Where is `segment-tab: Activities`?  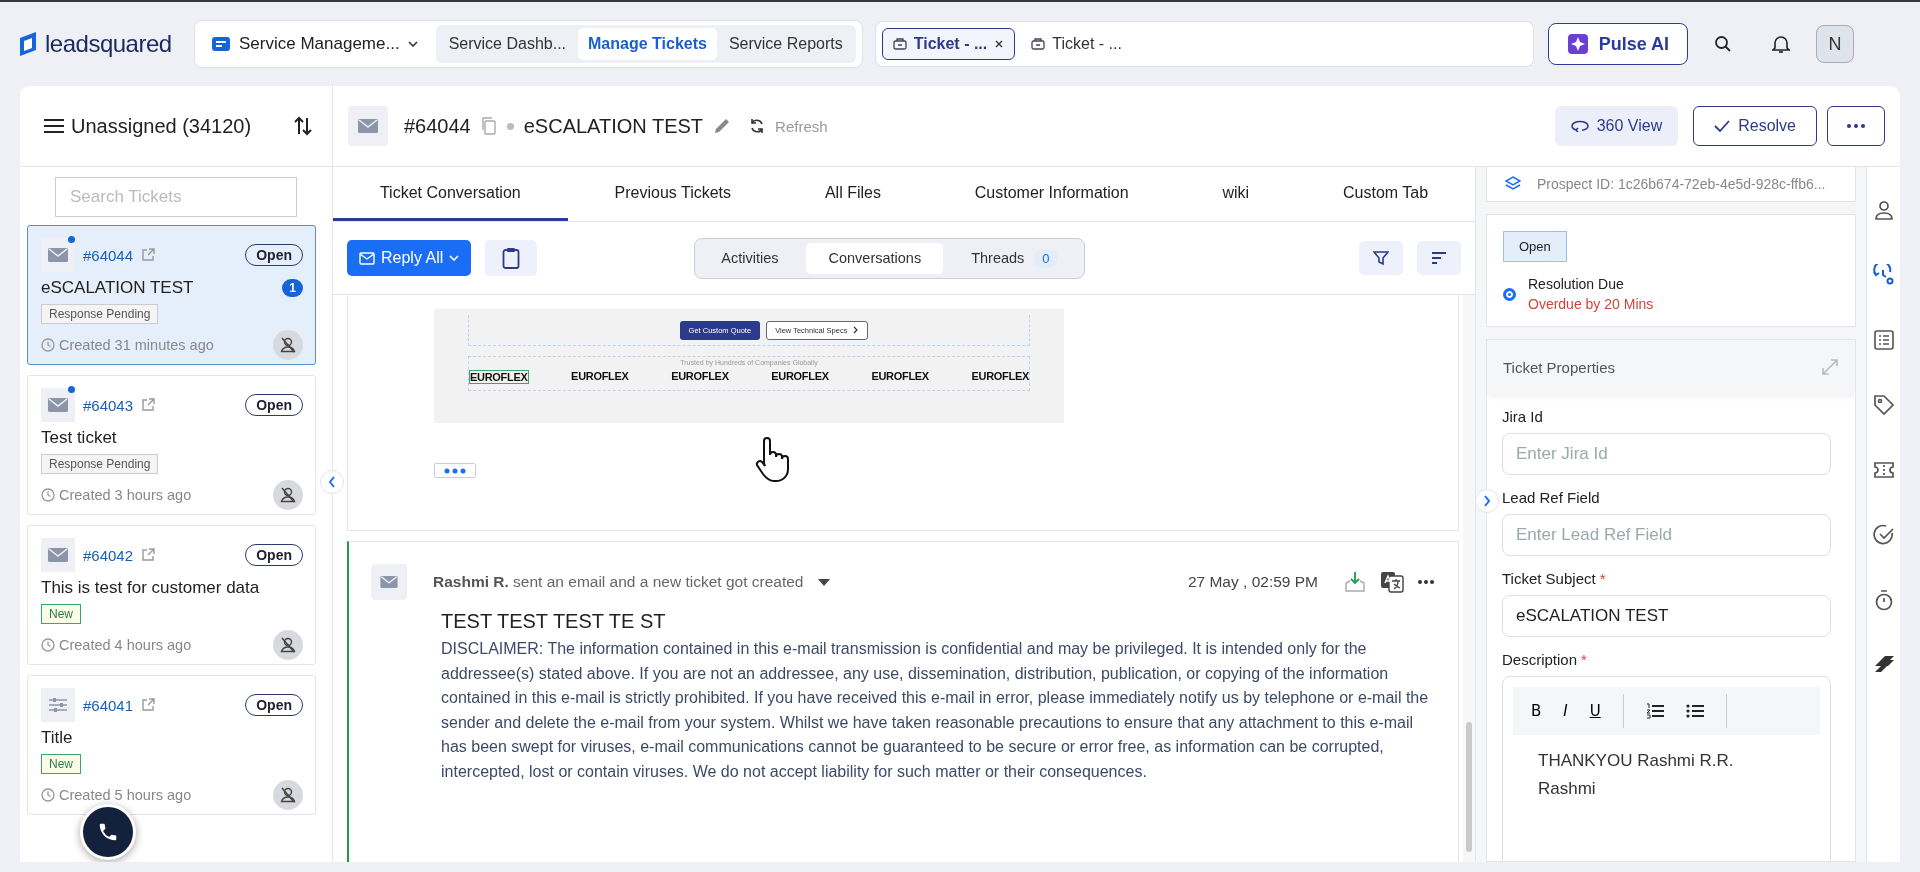
segment-tab: Activities is located at coordinates (750, 258).